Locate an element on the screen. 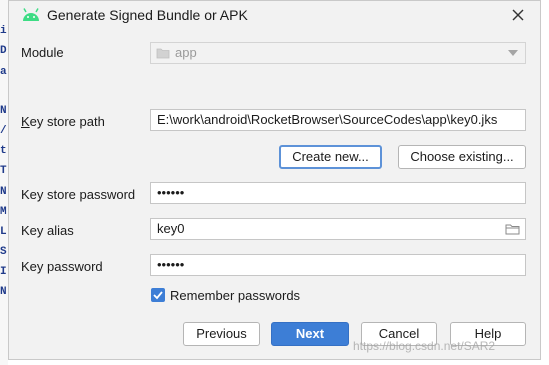 The height and width of the screenshot is (365, 549). dialog-title: Generate Signed Bundle or APK is located at coordinates (147, 15).